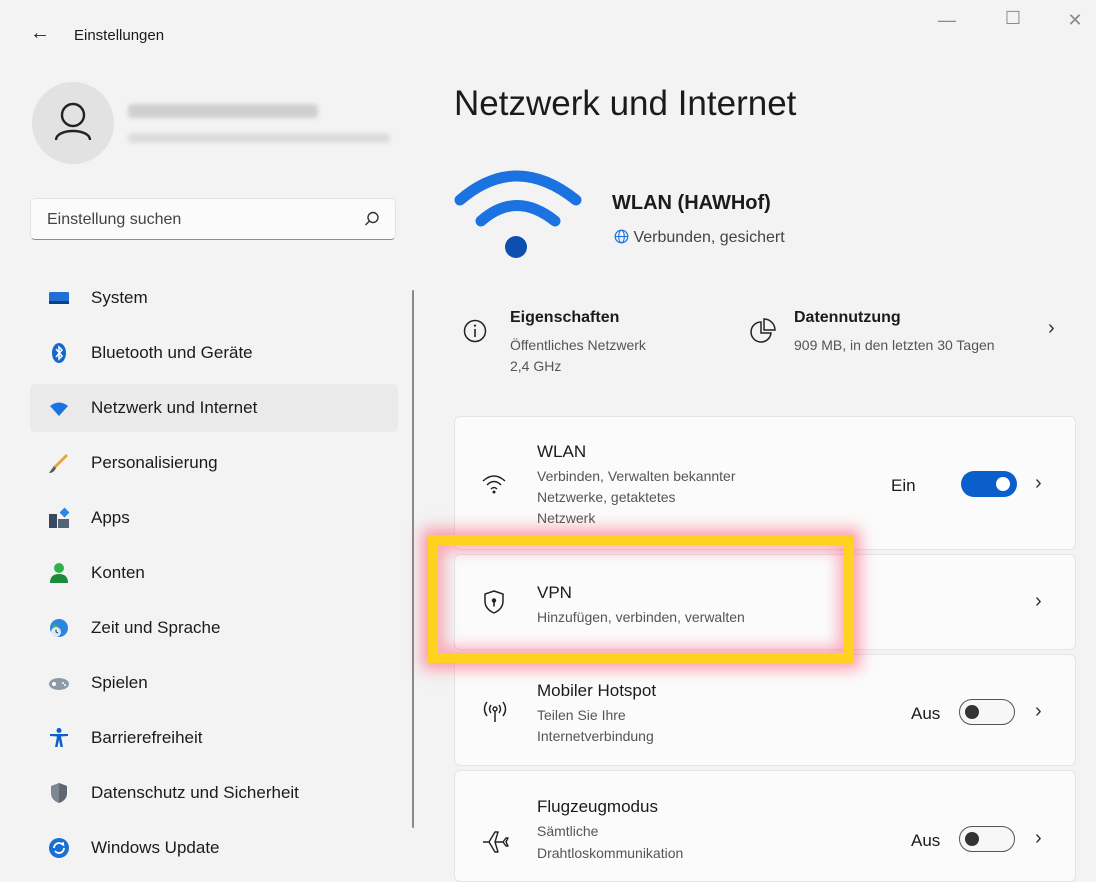  What do you see at coordinates (548, 35) in the screenshot?
I see `title-bar: ← Einstellungen — ☐ ✕` at bounding box center [548, 35].